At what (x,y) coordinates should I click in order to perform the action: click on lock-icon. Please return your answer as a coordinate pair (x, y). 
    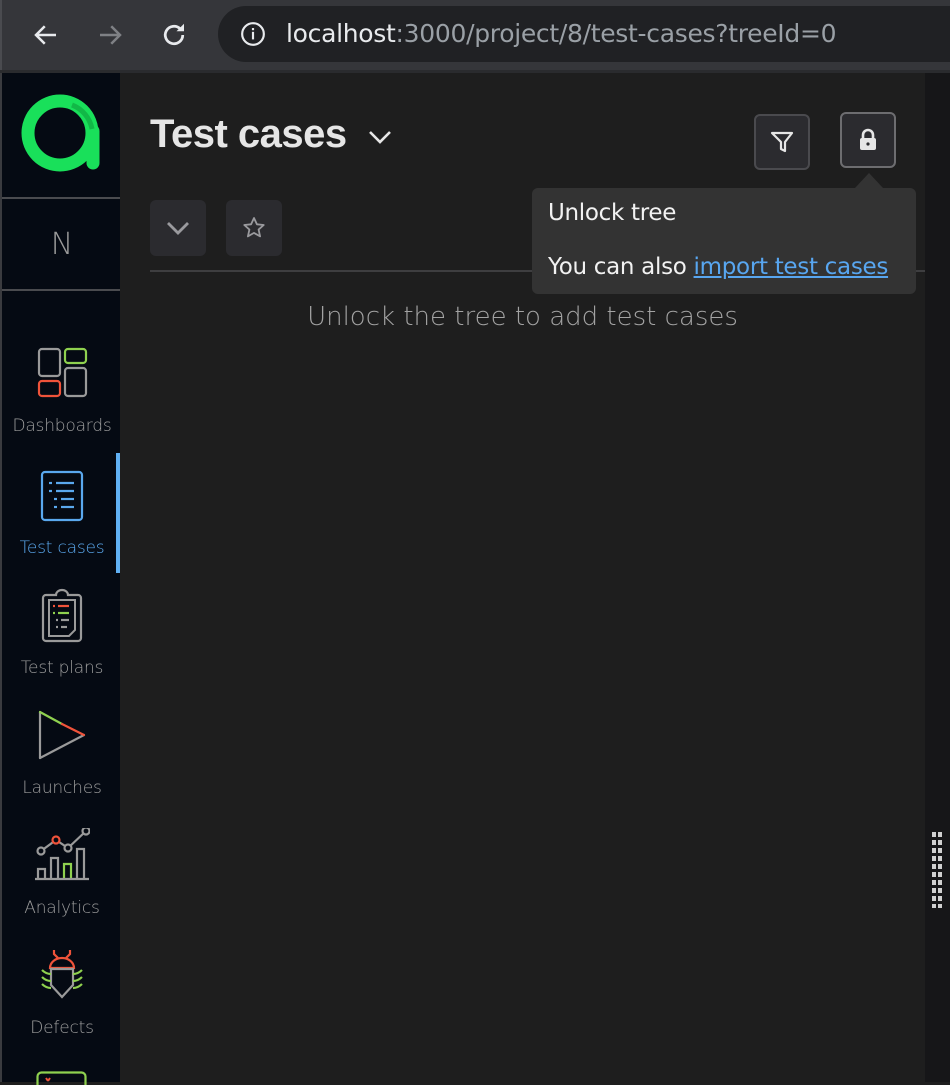
    Looking at the image, I should click on (868, 140).